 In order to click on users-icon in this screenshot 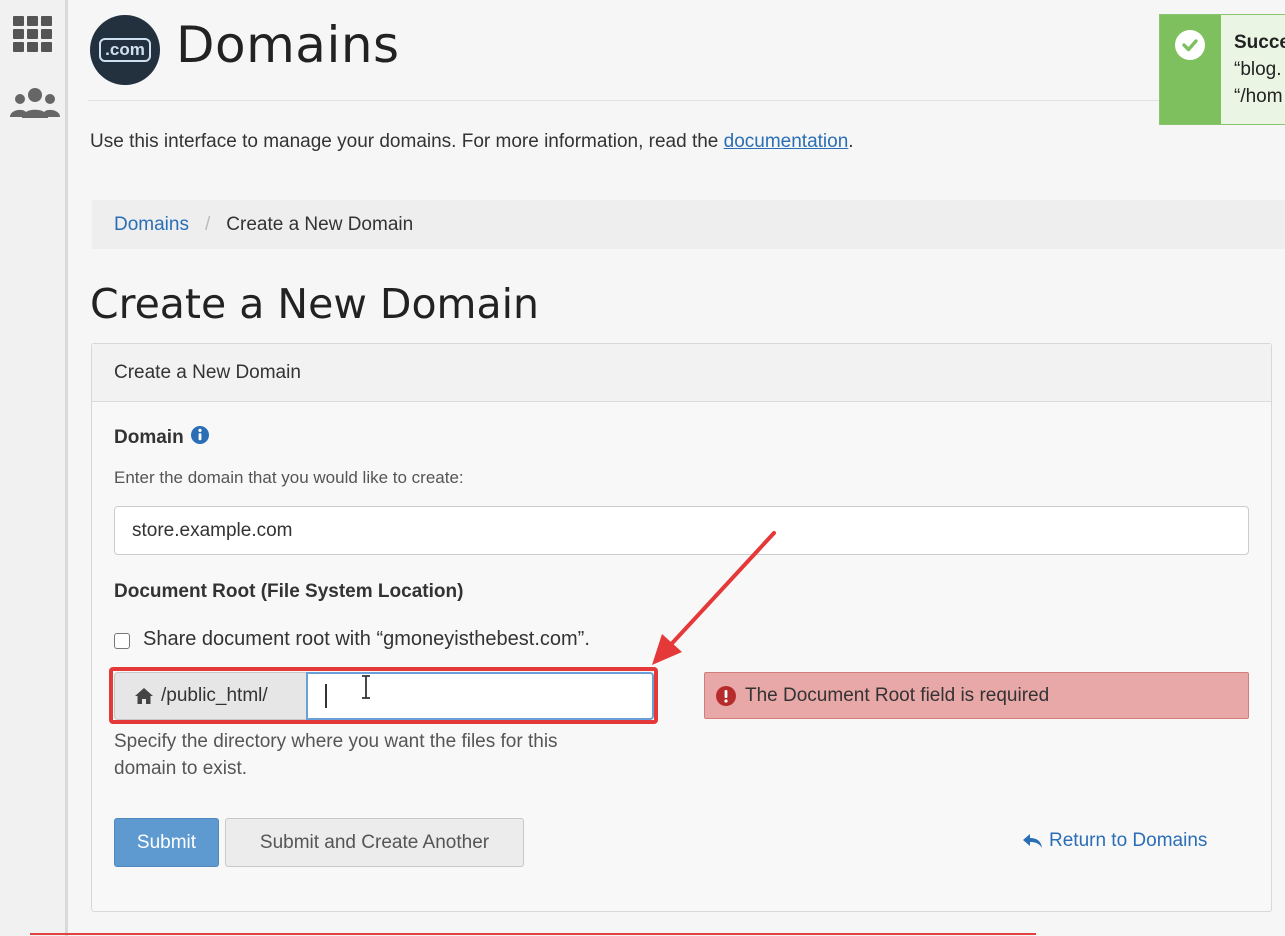, I will do `click(35, 103)`.